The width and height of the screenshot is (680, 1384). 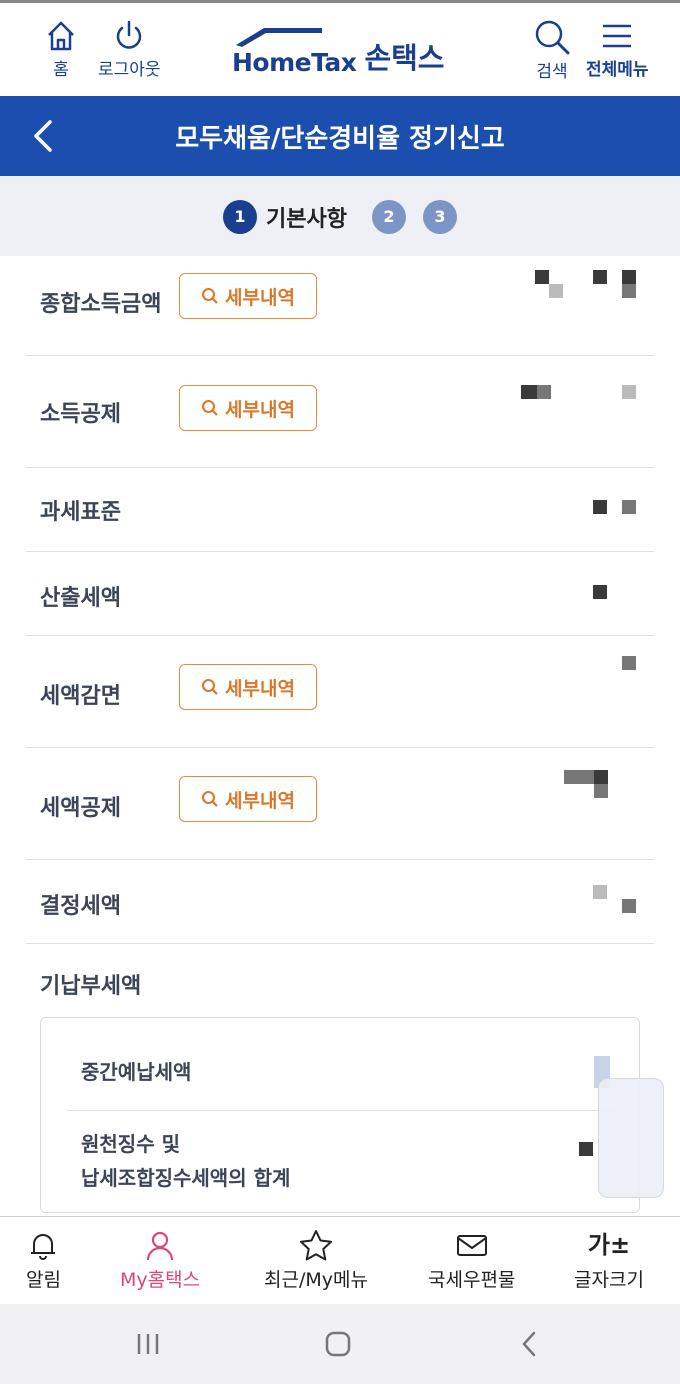 What do you see at coordinates (129, 70) in the screenshot?
I see `logout-label: 로그아웃` at bounding box center [129, 70].